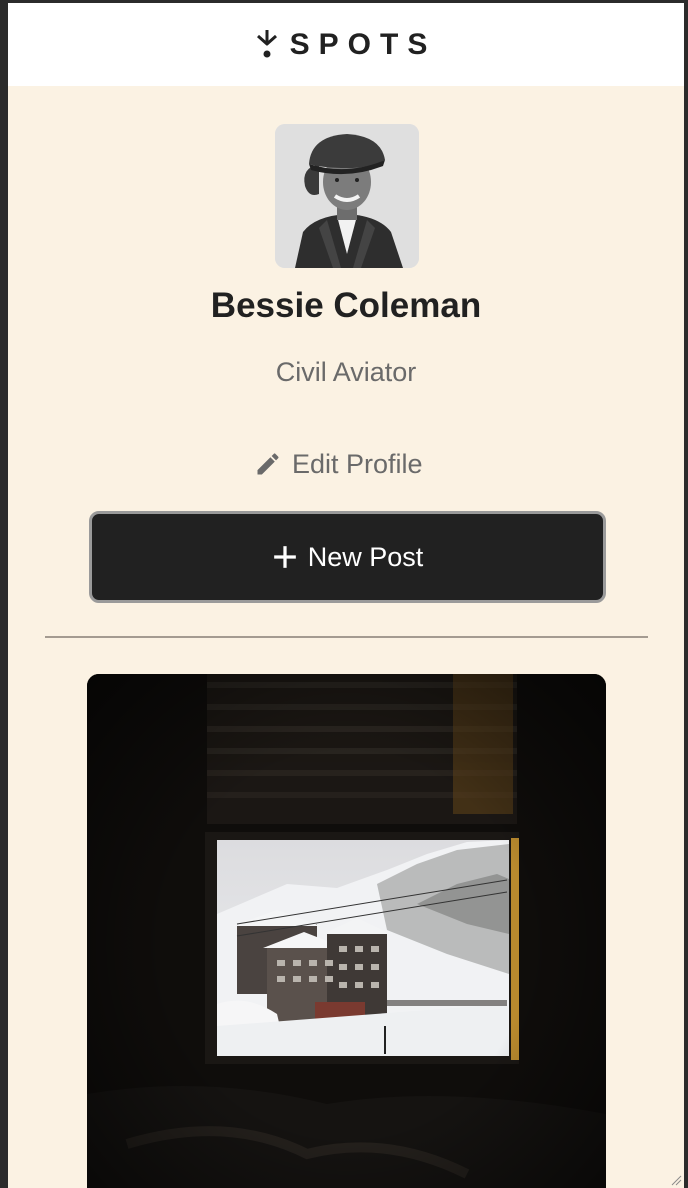 The width and height of the screenshot is (688, 1188). I want to click on avatar-photo, so click(347, 196).